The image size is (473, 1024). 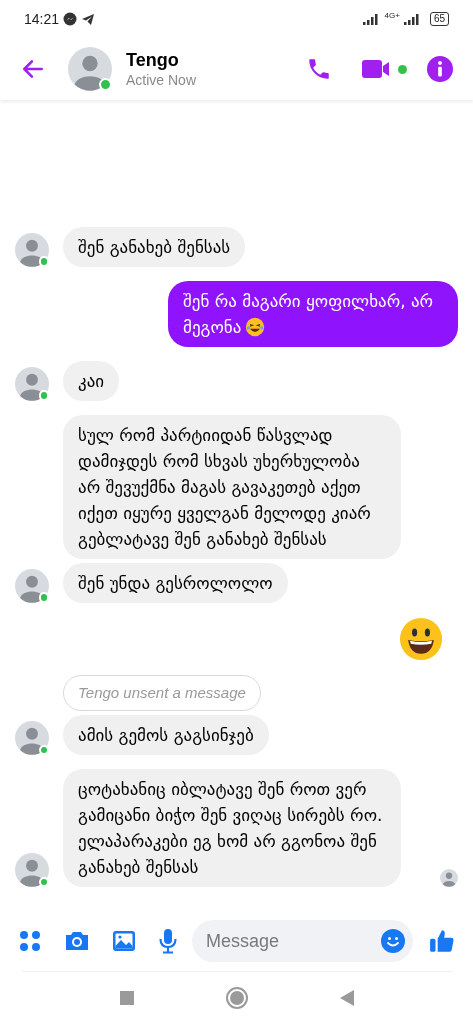 What do you see at coordinates (88, 19) in the screenshot?
I see `telegram-icon` at bounding box center [88, 19].